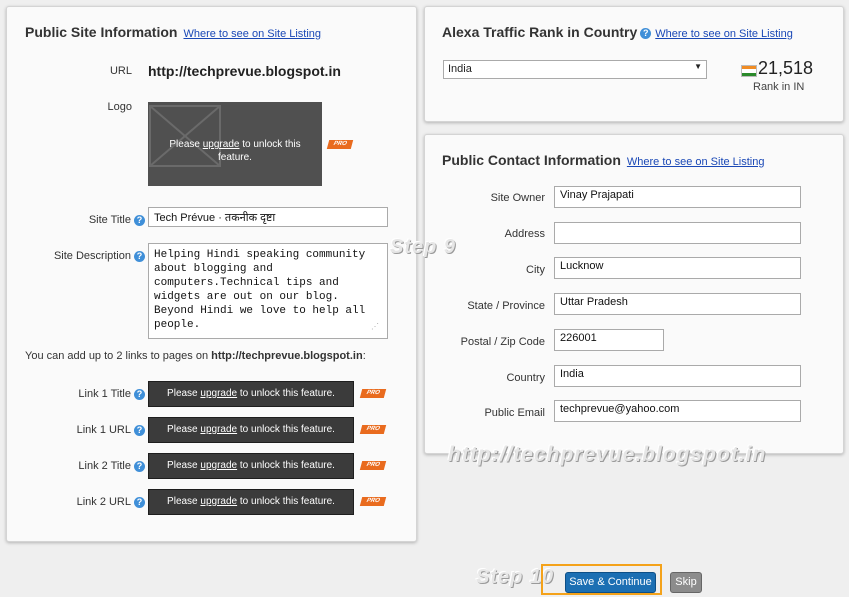 This screenshot has height=597, width=849. What do you see at coordinates (92, 256) in the screenshot?
I see `site-description-label-text: Site Description` at bounding box center [92, 256].